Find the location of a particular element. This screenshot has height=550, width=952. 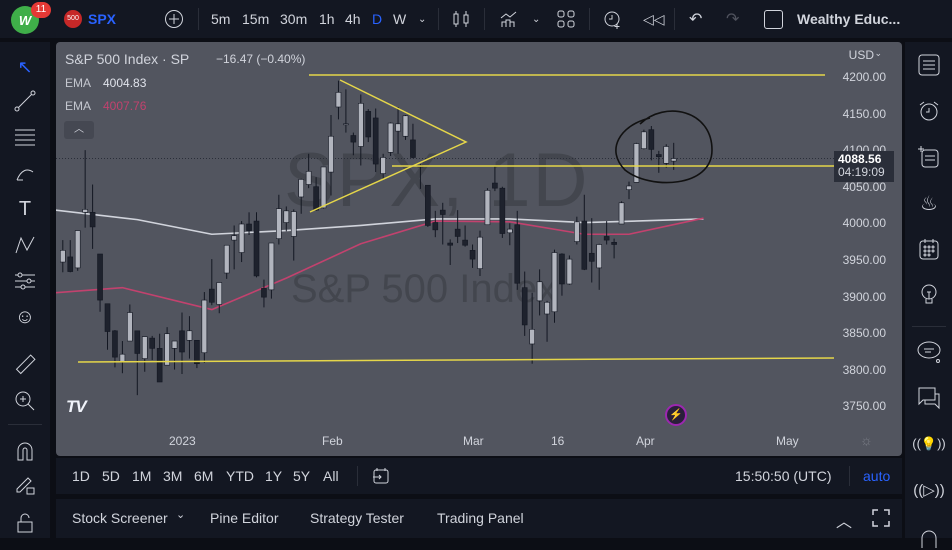

alarm-clock-icon is located at coordinates (929, 111).